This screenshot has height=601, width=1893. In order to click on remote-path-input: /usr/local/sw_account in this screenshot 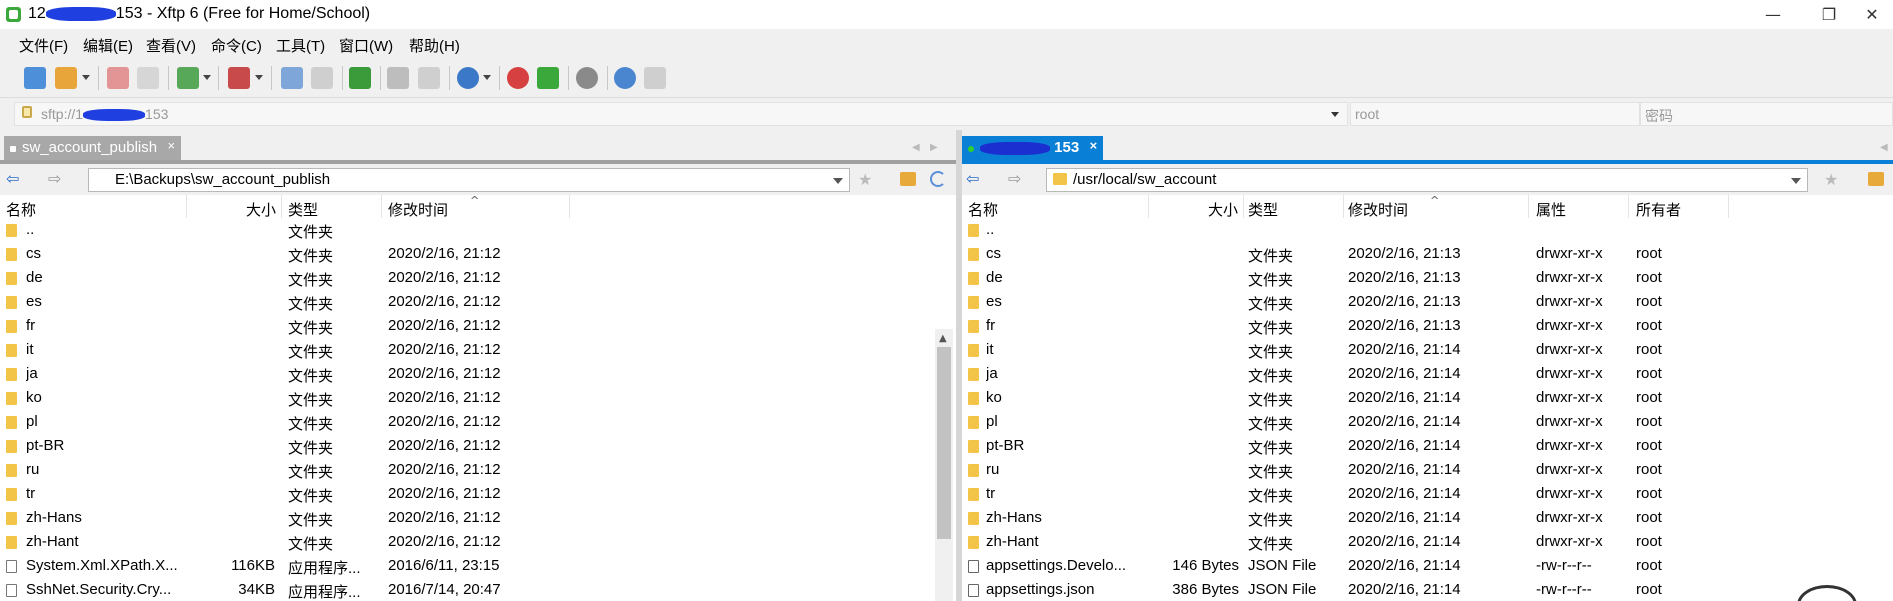, I will do `click(1427, 180)`.